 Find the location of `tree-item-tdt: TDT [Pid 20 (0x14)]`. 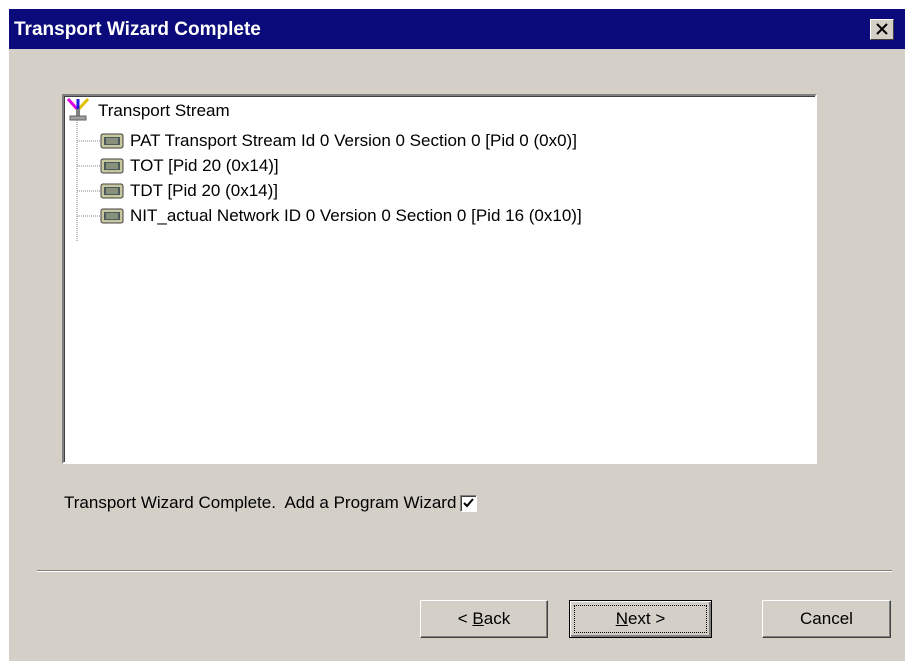

tree-item-tdt: TDT [Pid 20 (0x14)] is located at coordinates (189, 191).